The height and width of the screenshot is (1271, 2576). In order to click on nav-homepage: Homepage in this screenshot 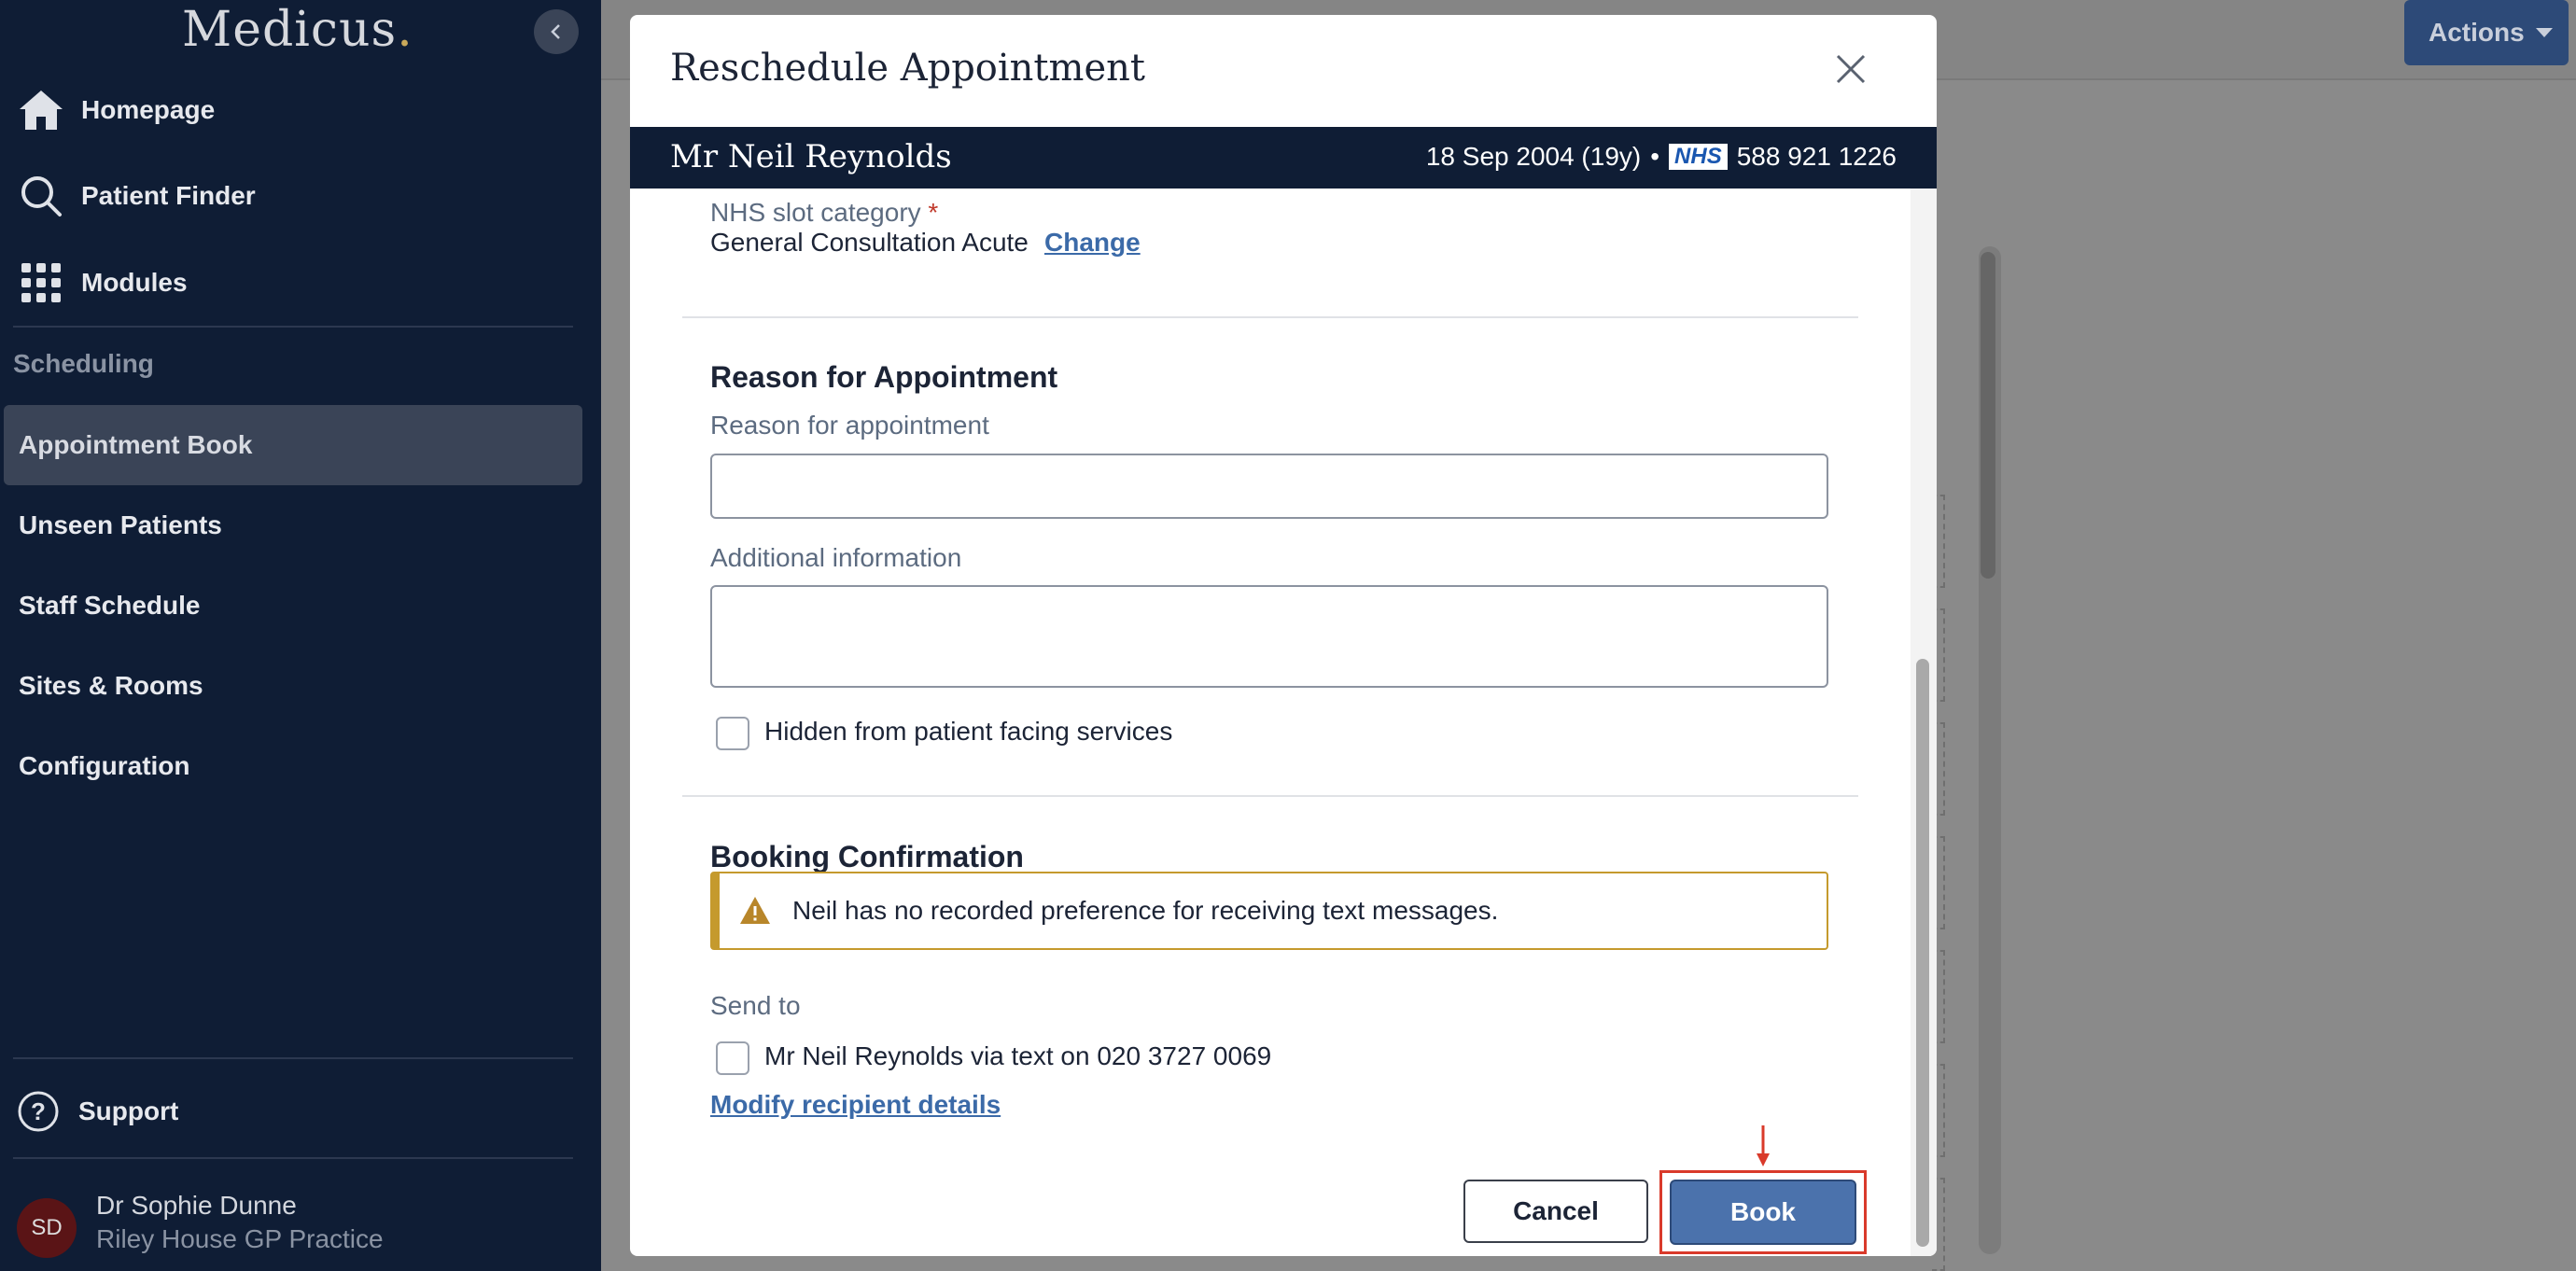, I will do `click(300, 110)`.